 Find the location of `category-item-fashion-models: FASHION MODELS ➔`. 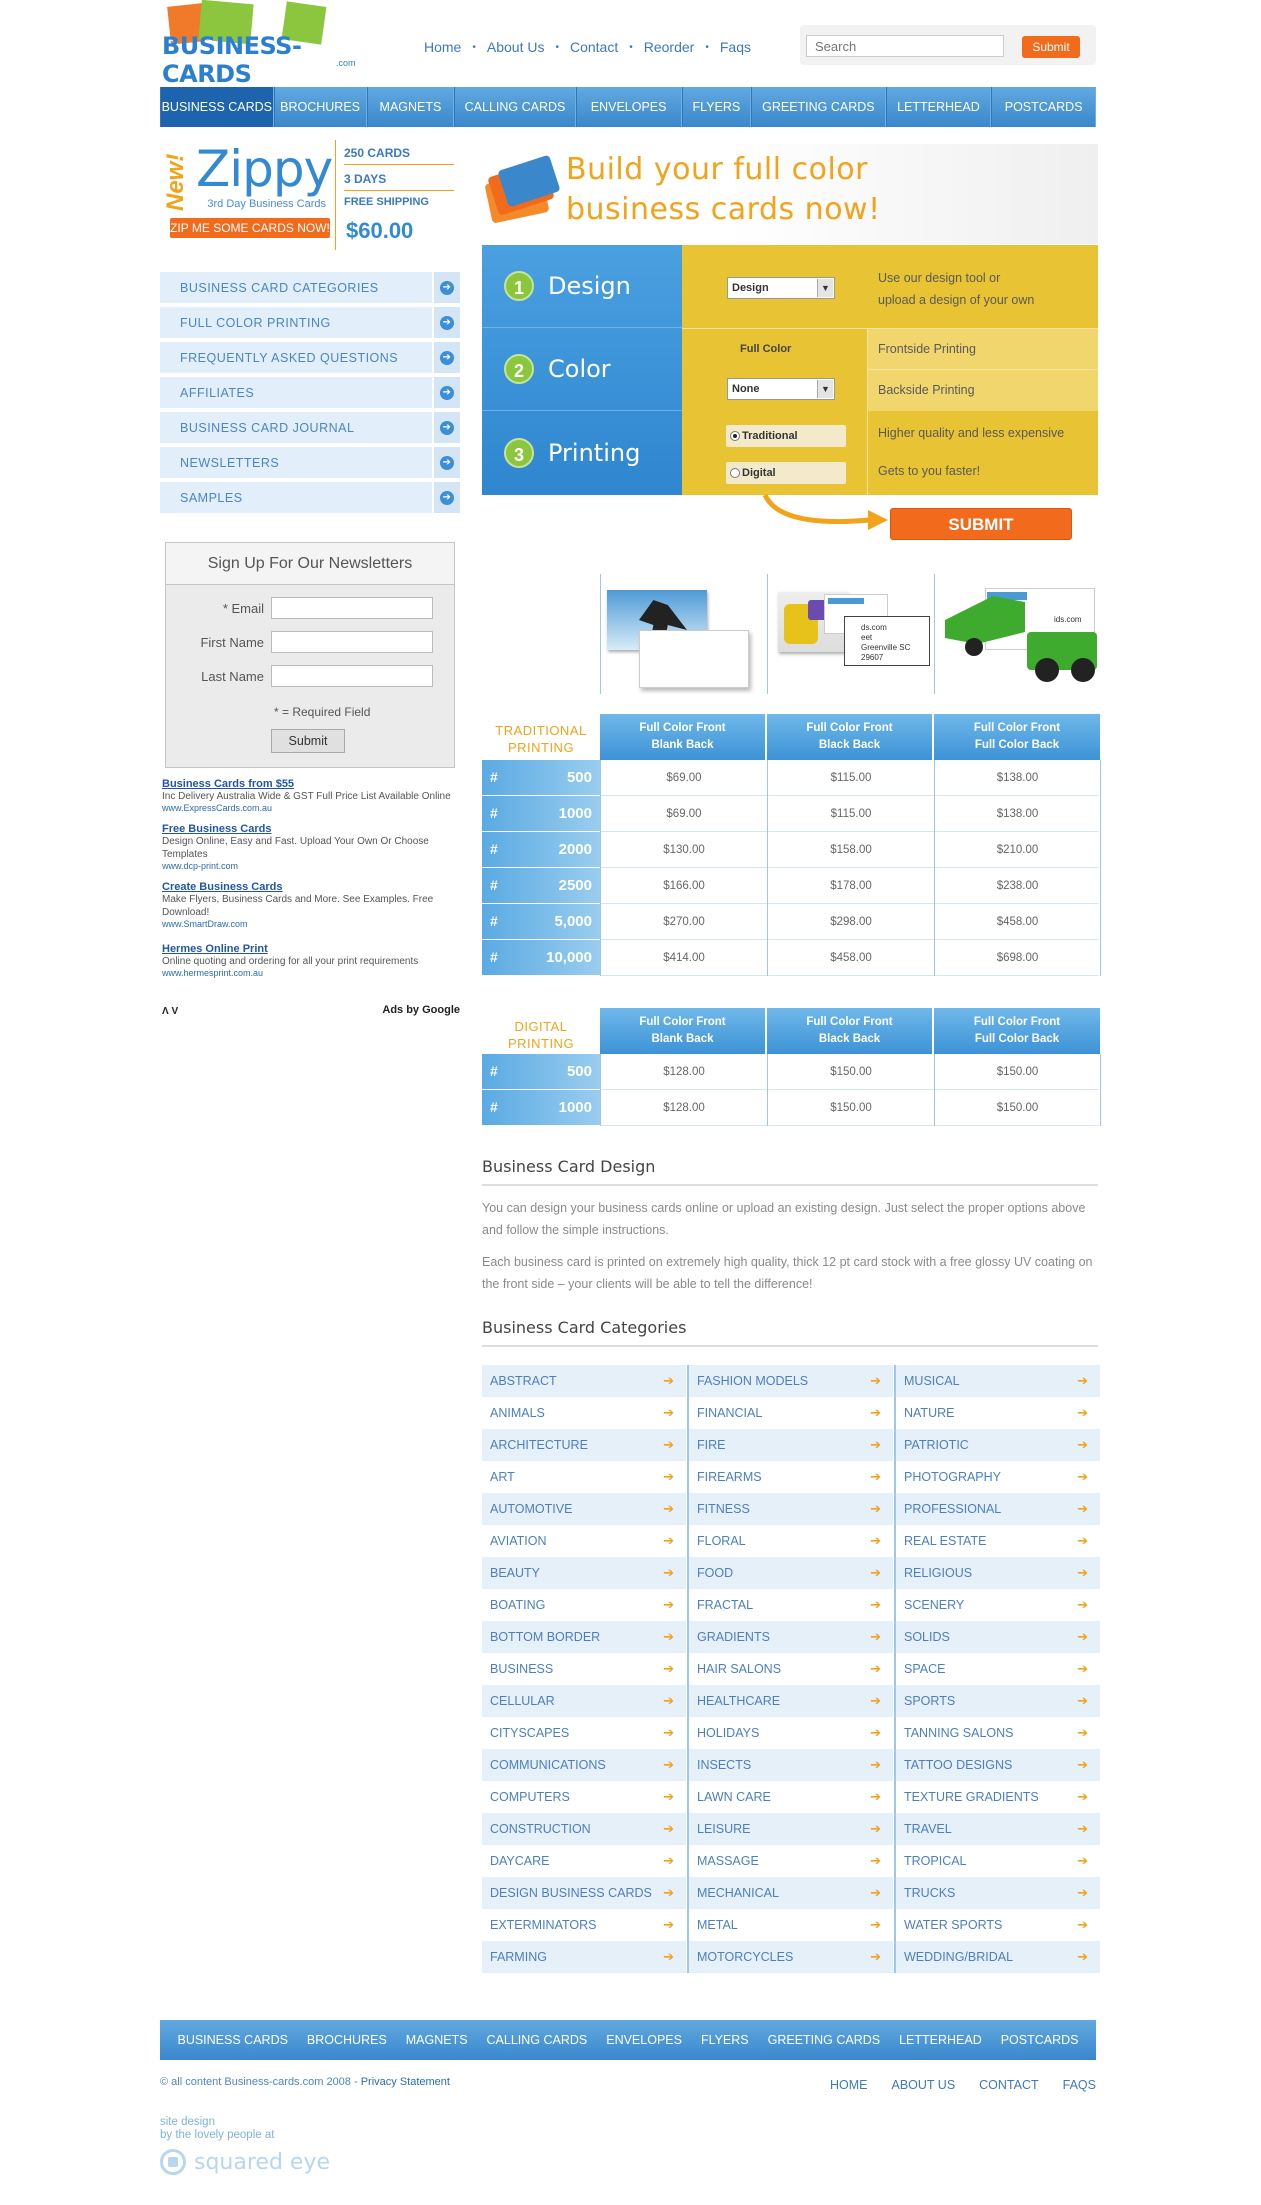

category-item-fashion-models: FASHION MODELS ➔ is located at coordinates (791, 1381).